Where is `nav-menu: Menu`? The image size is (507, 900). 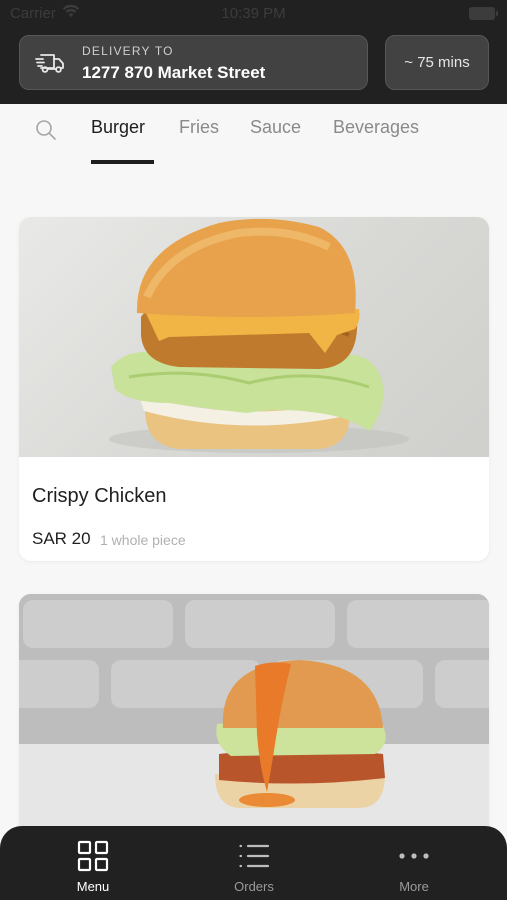
nav-menu: Menu is located at coordinates (93, 863).